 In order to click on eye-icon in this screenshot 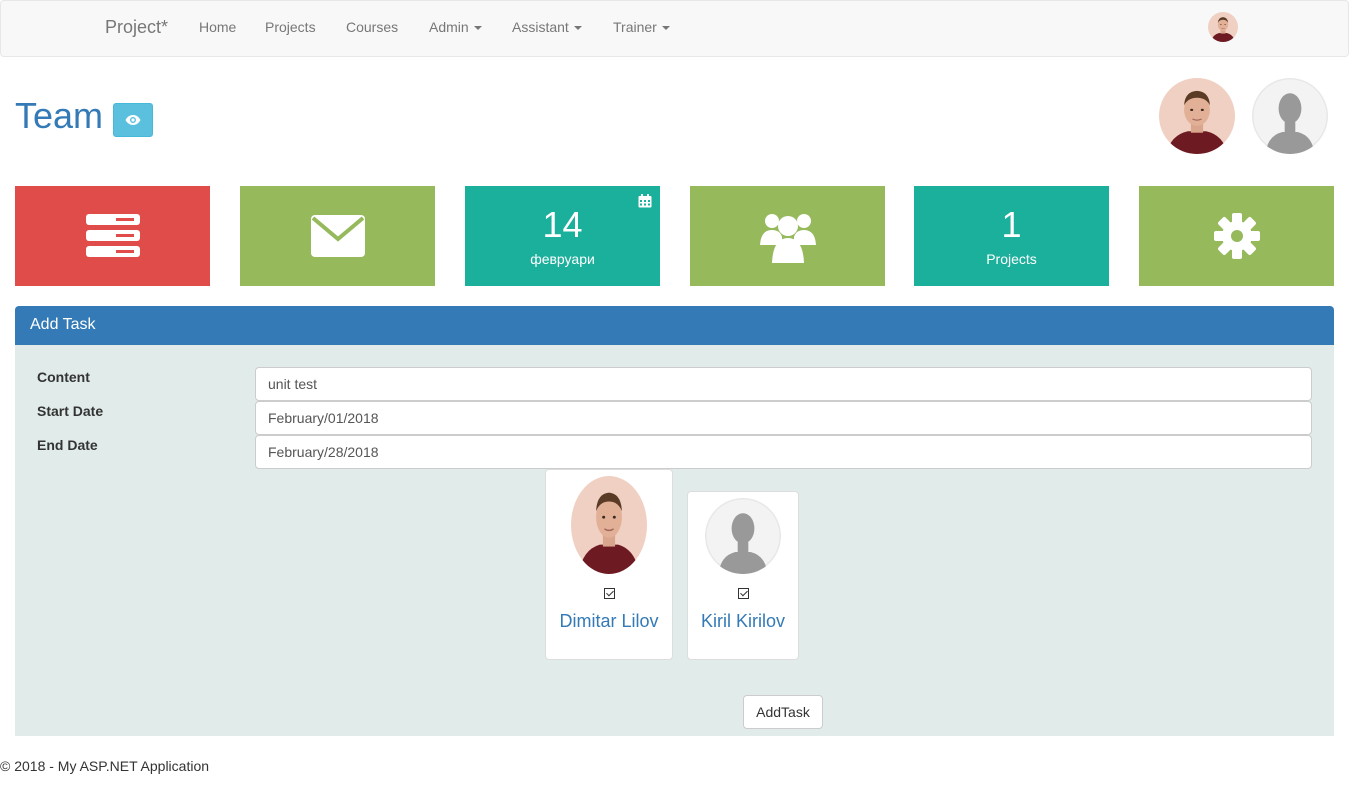, I will do `click(133, 120)`.